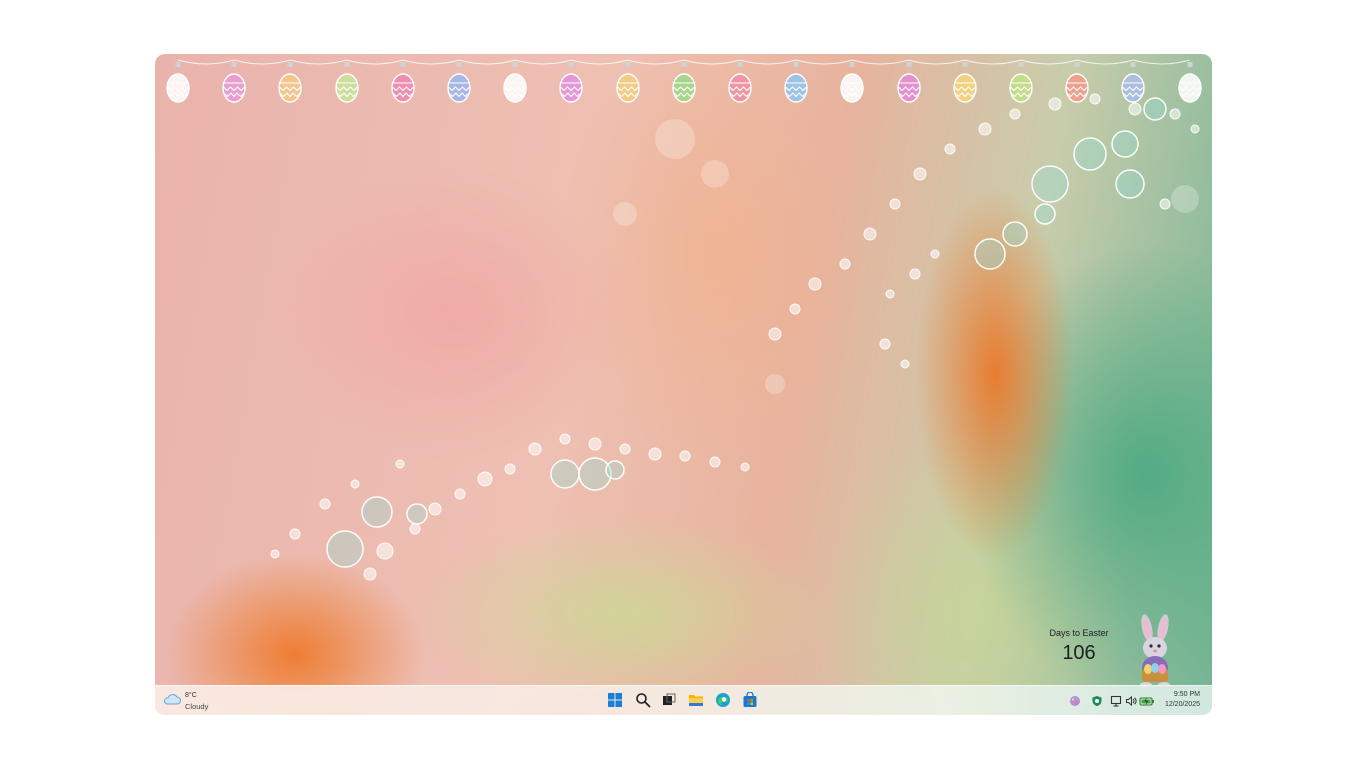  Describe the element at coordinates (1131, 701) in the screenshot. I see `volume-icon` at that location.